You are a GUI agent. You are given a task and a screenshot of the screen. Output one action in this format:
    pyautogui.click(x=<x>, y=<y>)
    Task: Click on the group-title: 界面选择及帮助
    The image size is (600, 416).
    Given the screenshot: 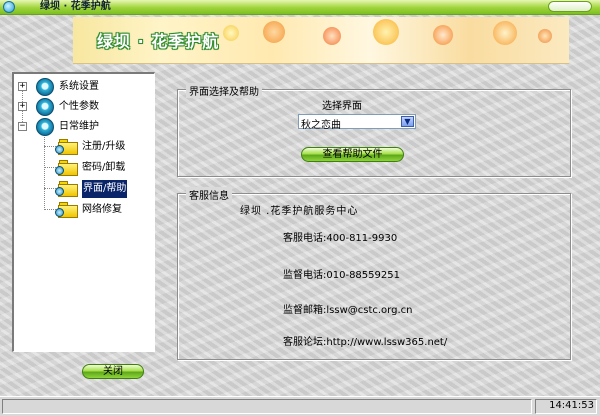 What is the action you would take?
    pyautogui.click(x=224, y=90)
    